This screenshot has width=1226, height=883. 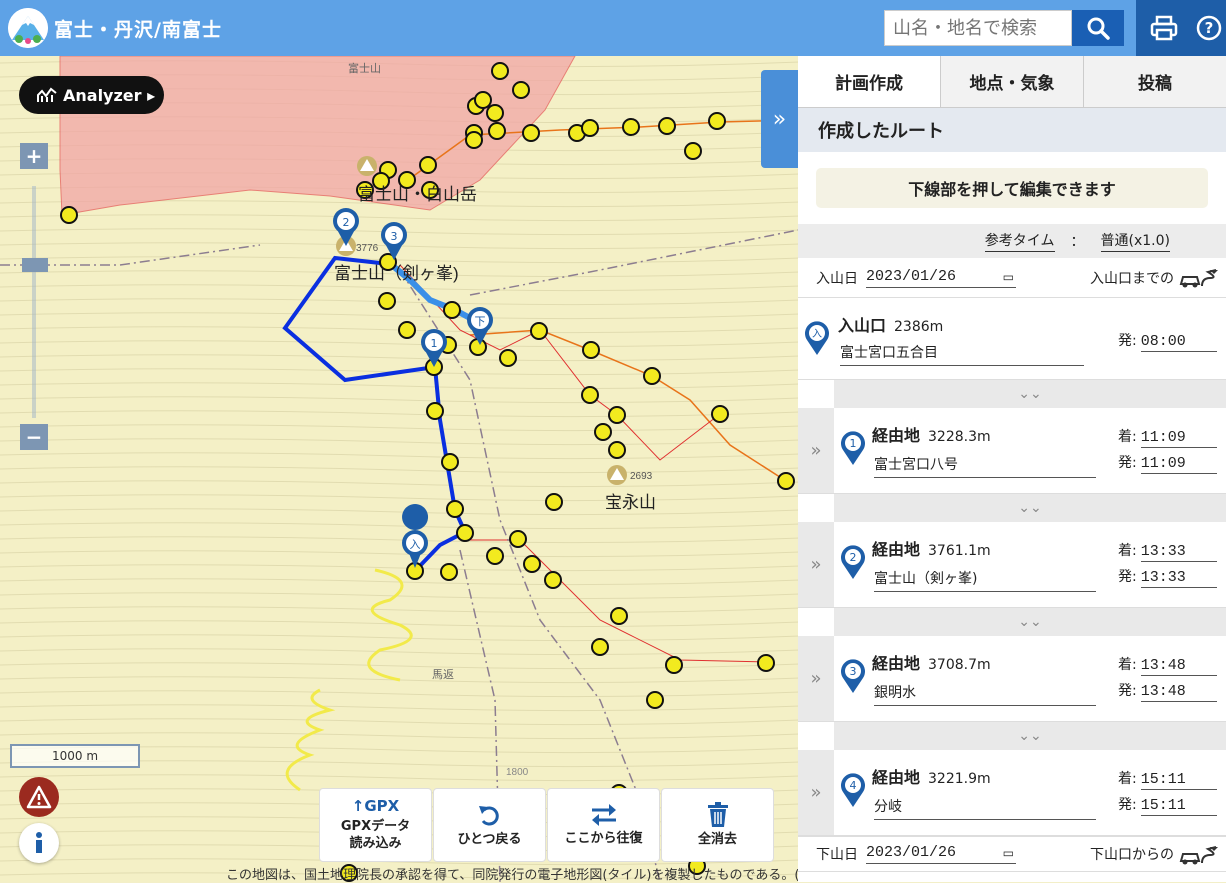 I want to click on stop-type: 経由地 3228.3m, so click(x=931, y=435).